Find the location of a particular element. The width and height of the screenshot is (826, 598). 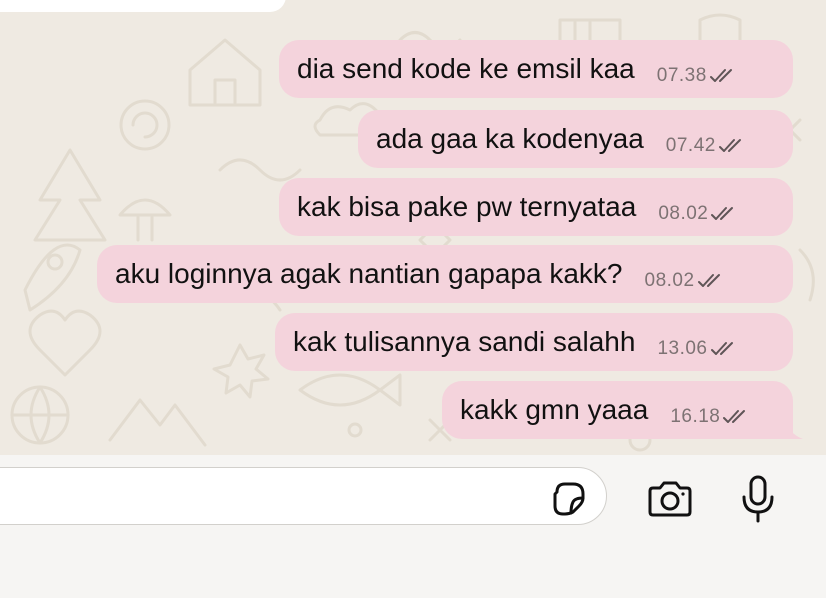

message-time: 07.38 is located at coordinates (681, 75).